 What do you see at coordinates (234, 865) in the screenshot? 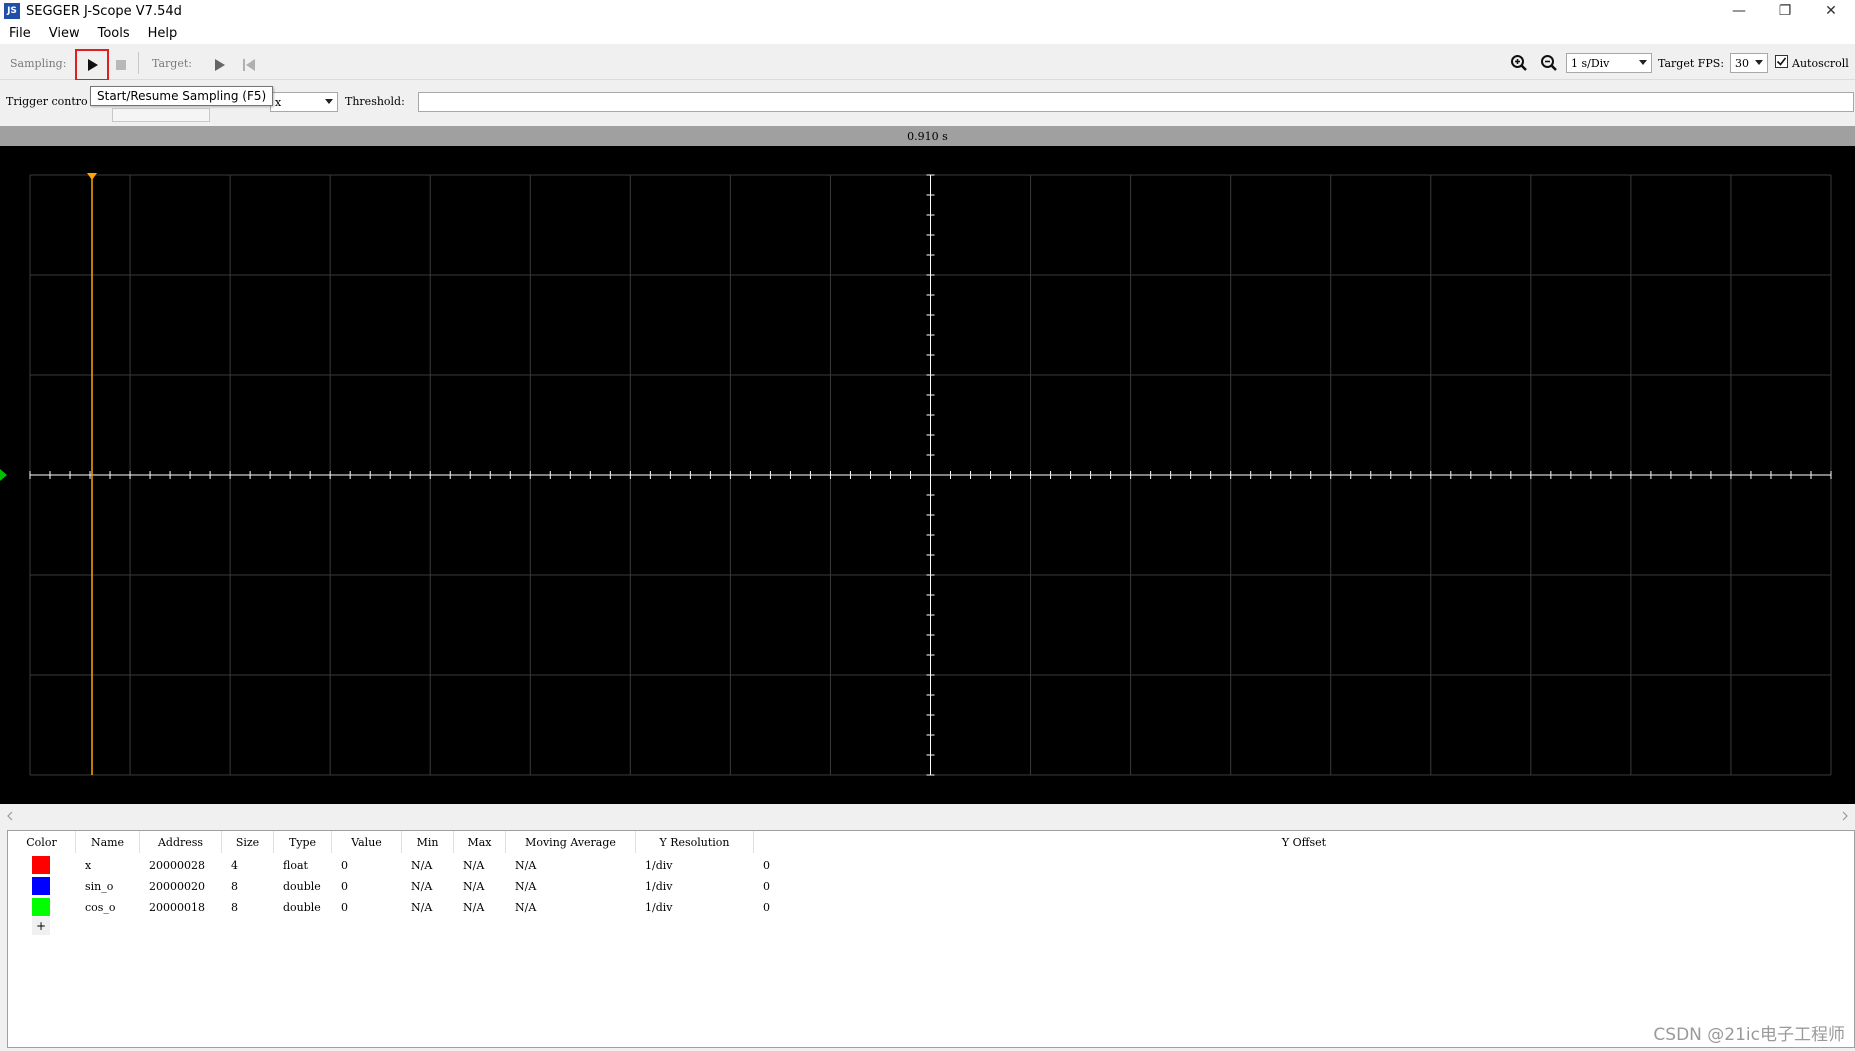
I see `cell-size: 4` at bounding box center [234, 865].